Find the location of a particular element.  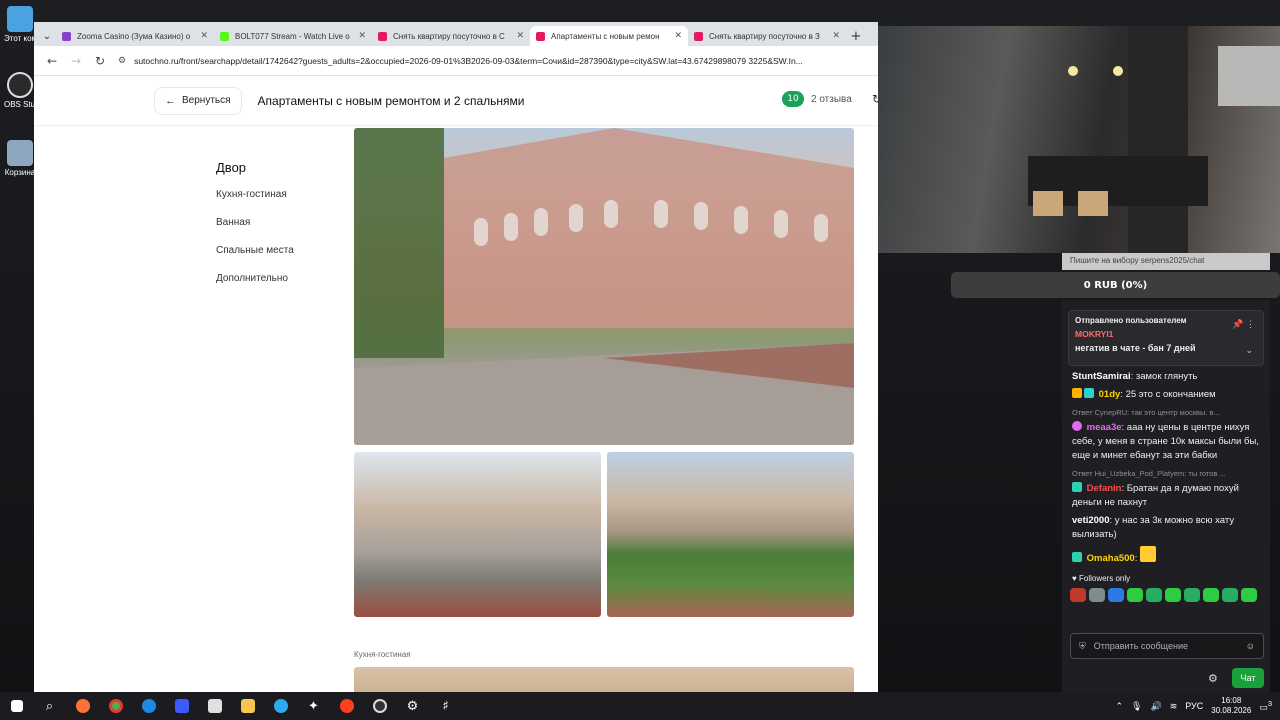

notification-count: 3 is located at coordinates (1269, 703).